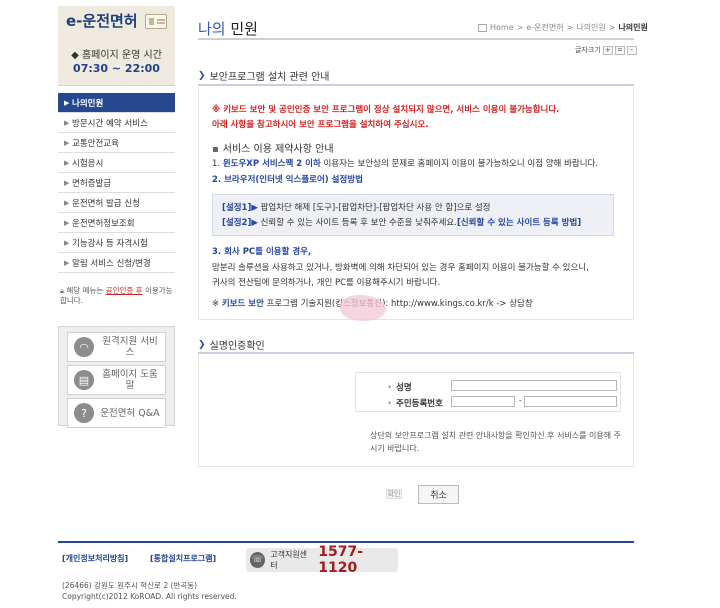  I want to click on step1-tag: [설정1]▶, so click(240, 208).